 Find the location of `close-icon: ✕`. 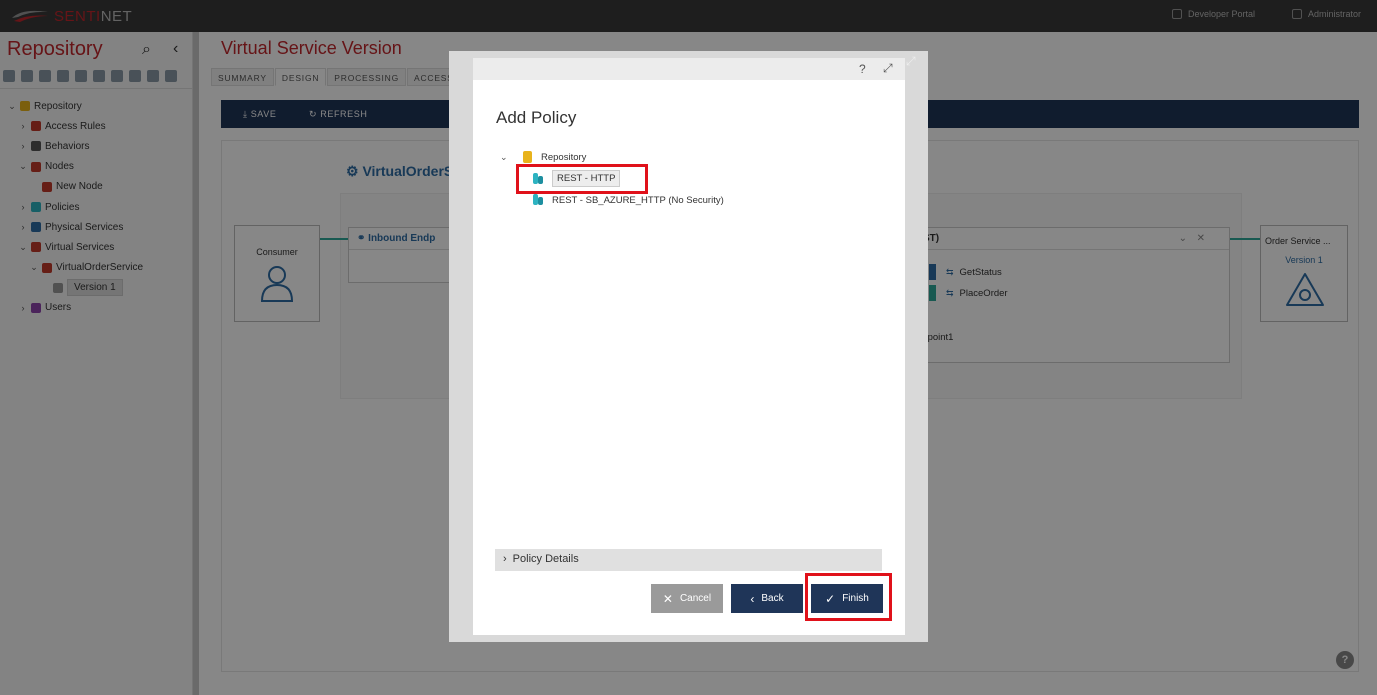

close-icon: ✕ is located at coordinates (667, 598).